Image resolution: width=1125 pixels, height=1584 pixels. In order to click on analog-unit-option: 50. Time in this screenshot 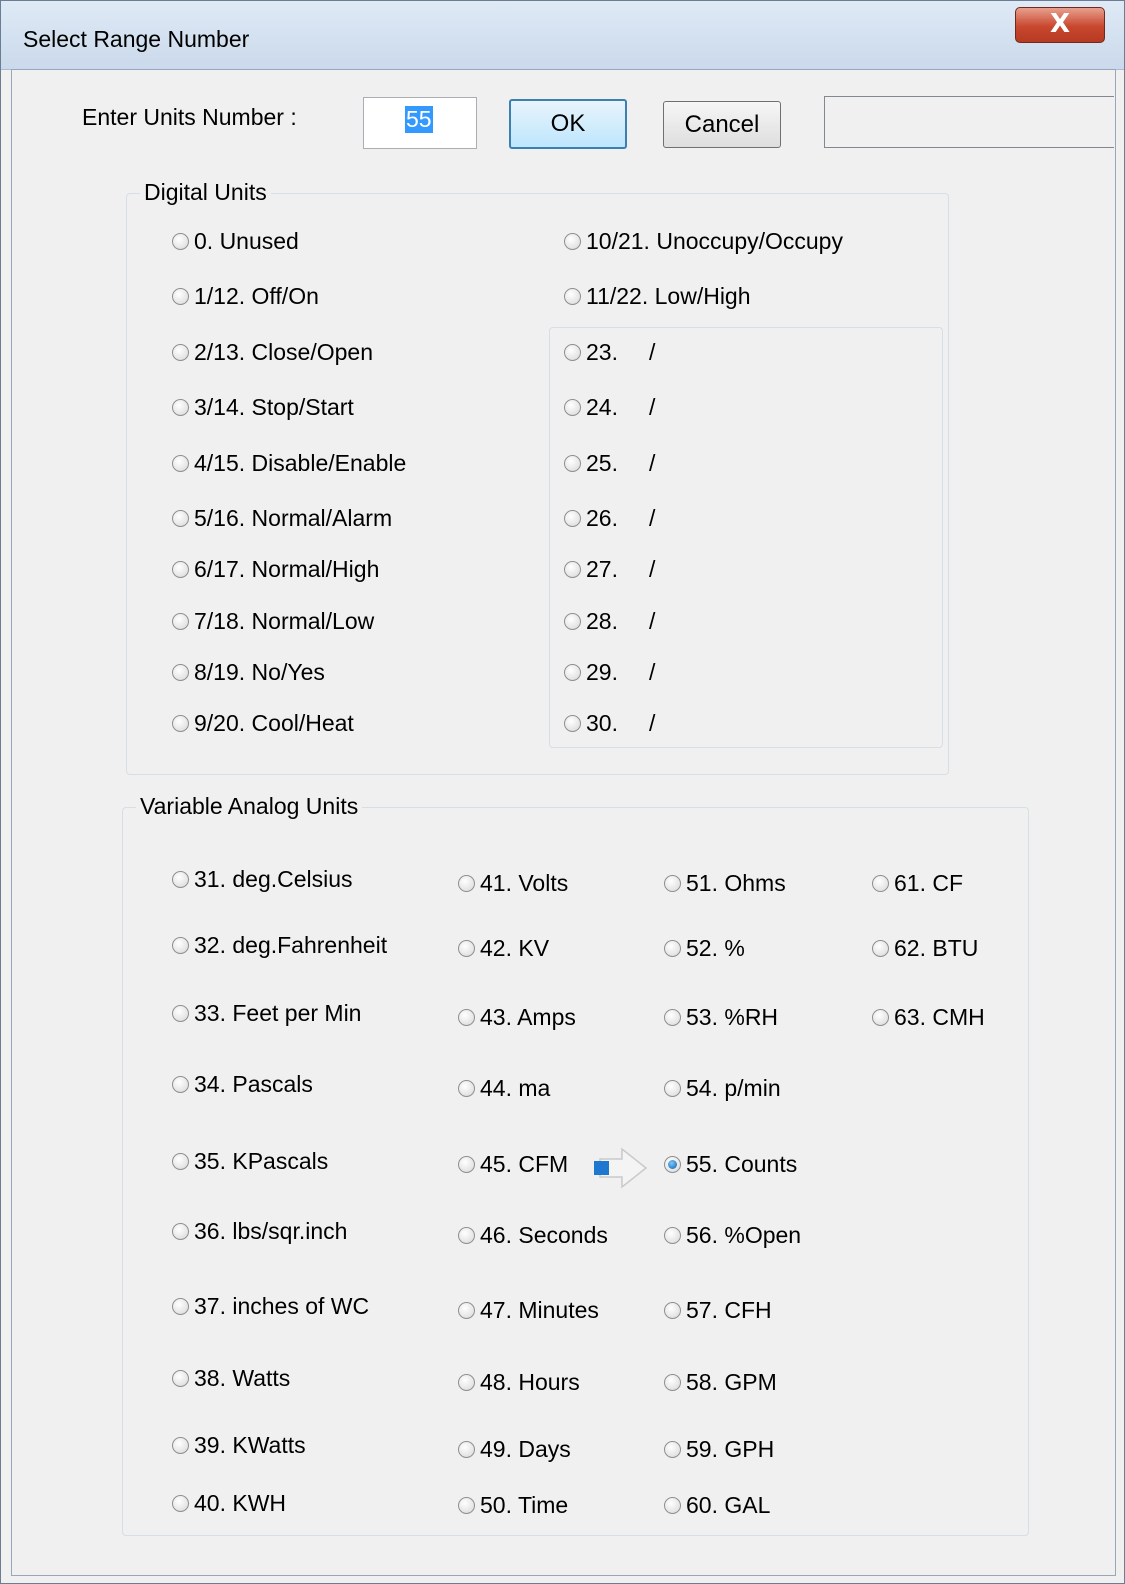, I will do `click(513, 1505)`.